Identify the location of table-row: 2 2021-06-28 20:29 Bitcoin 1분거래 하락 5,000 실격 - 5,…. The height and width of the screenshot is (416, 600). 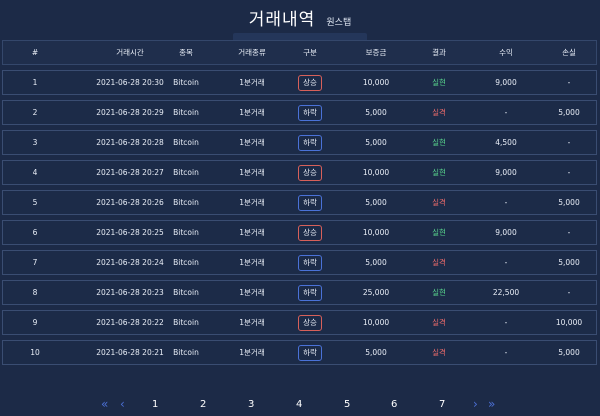
(299, 112).